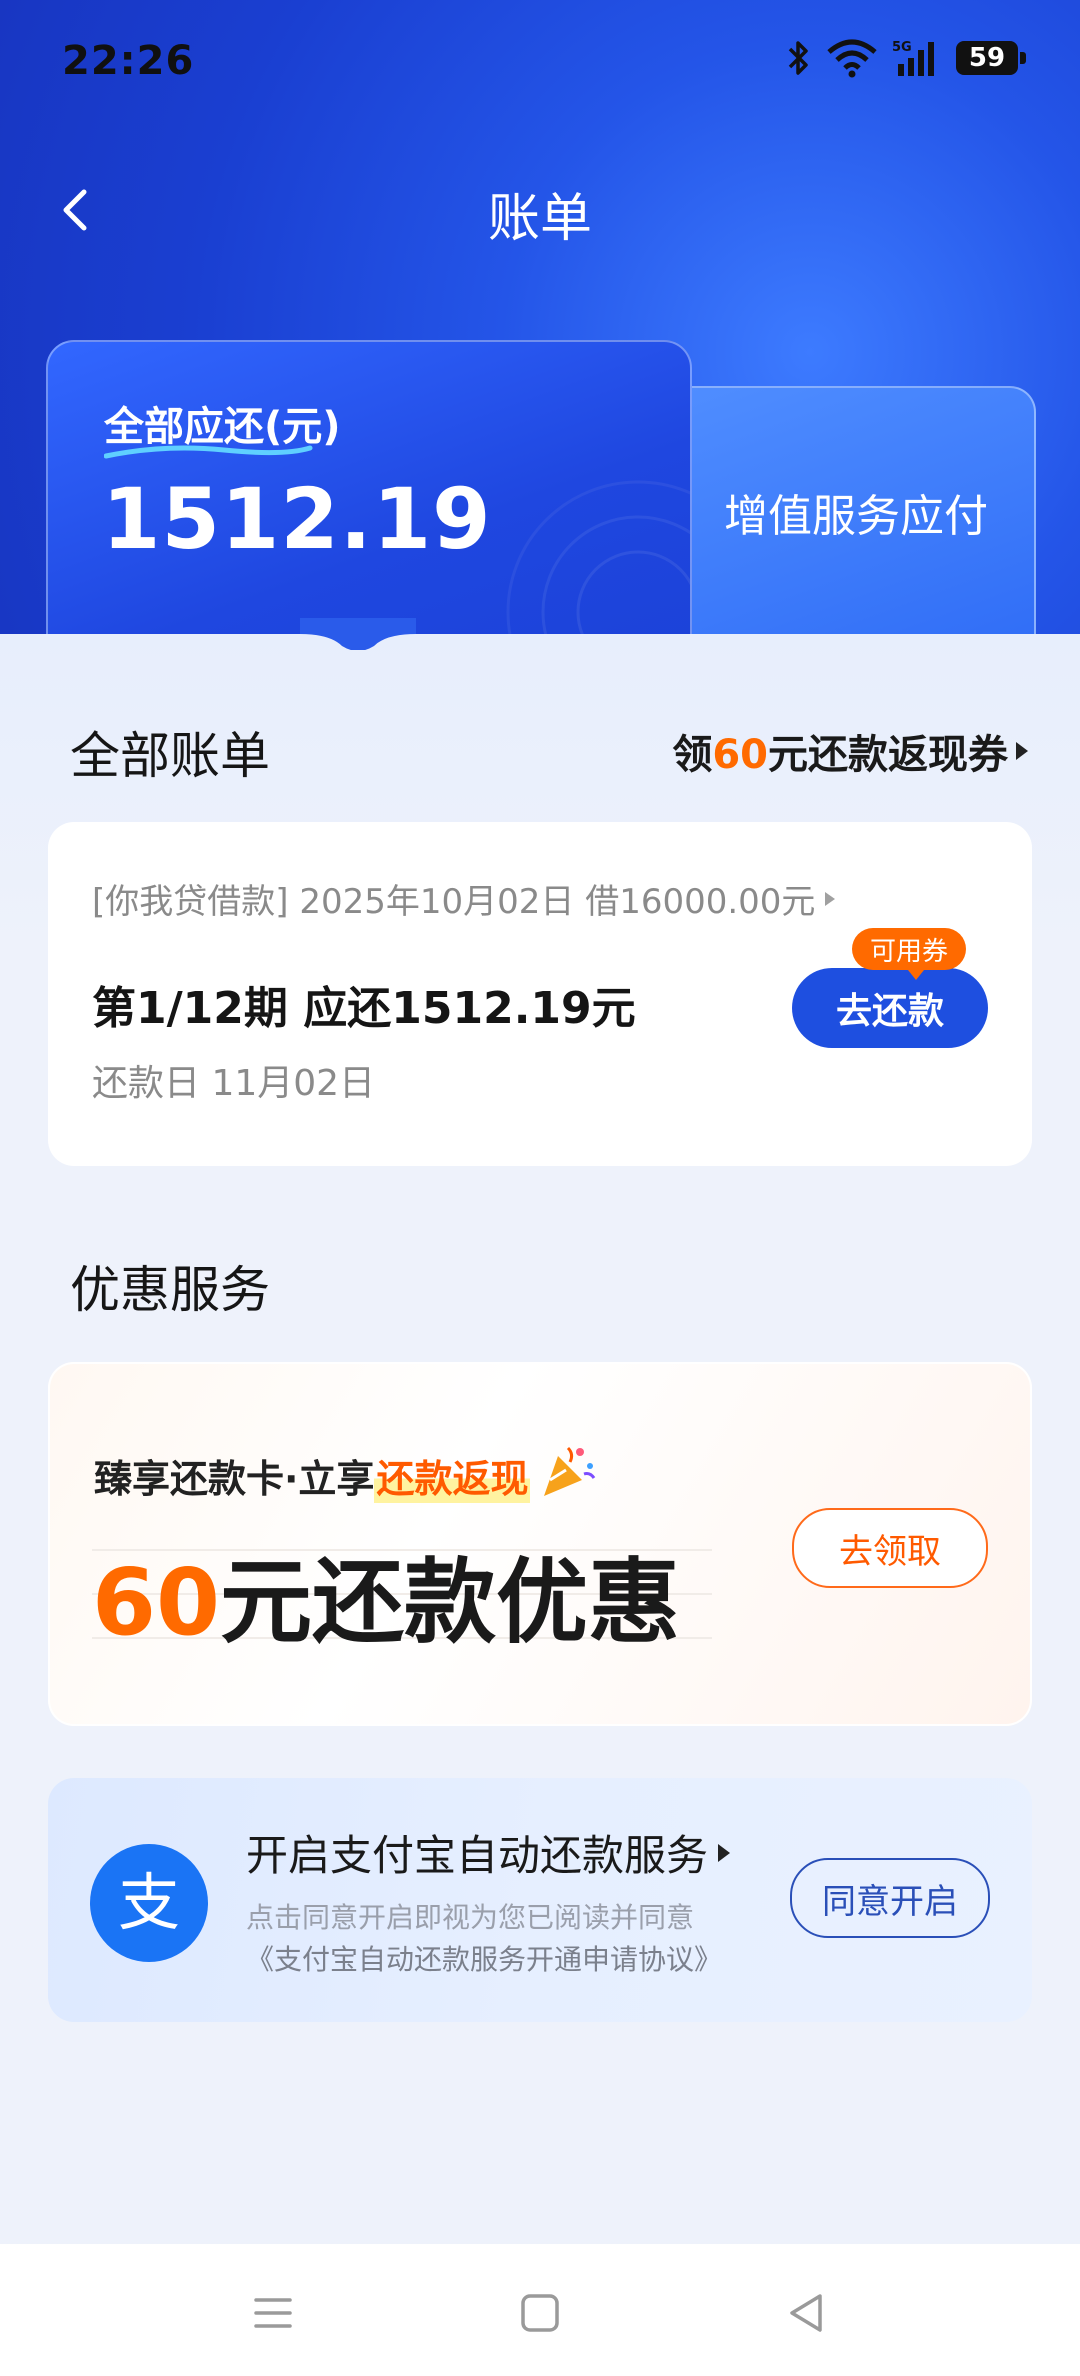 This screenshot has height=2376, width=1080. I want to click on alipay-logo-icon: 支, so click(149, 1903).